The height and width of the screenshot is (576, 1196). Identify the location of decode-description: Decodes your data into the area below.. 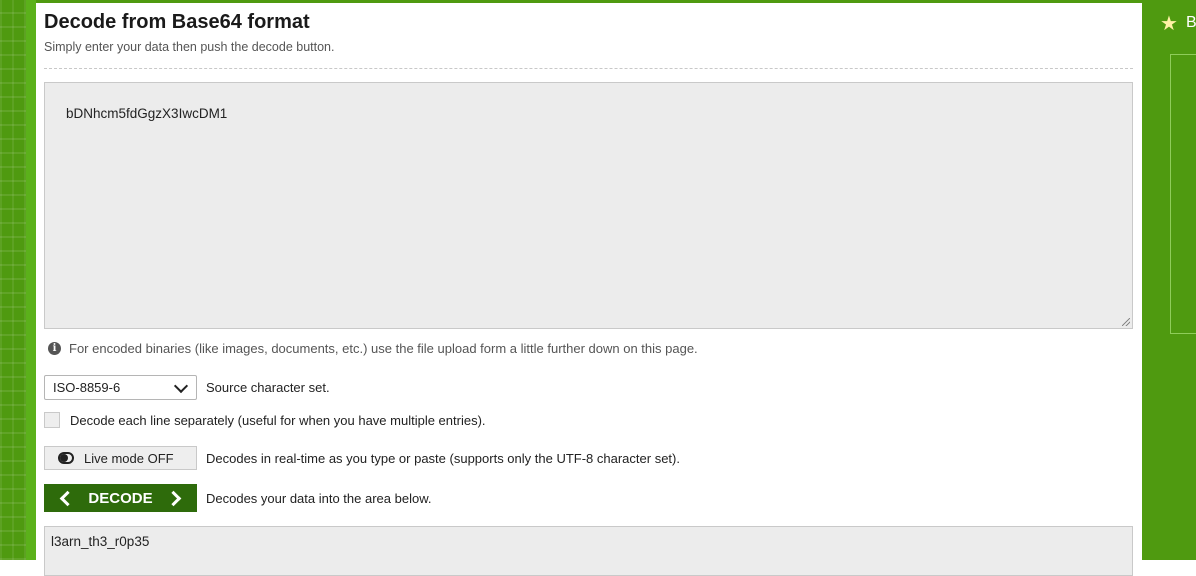
(319, 498).